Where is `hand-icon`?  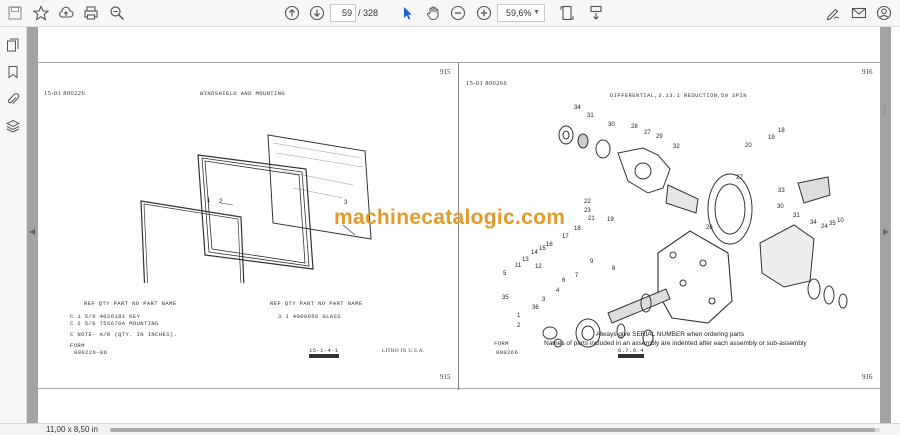
hand-icon is located at coordinates (433, 13).